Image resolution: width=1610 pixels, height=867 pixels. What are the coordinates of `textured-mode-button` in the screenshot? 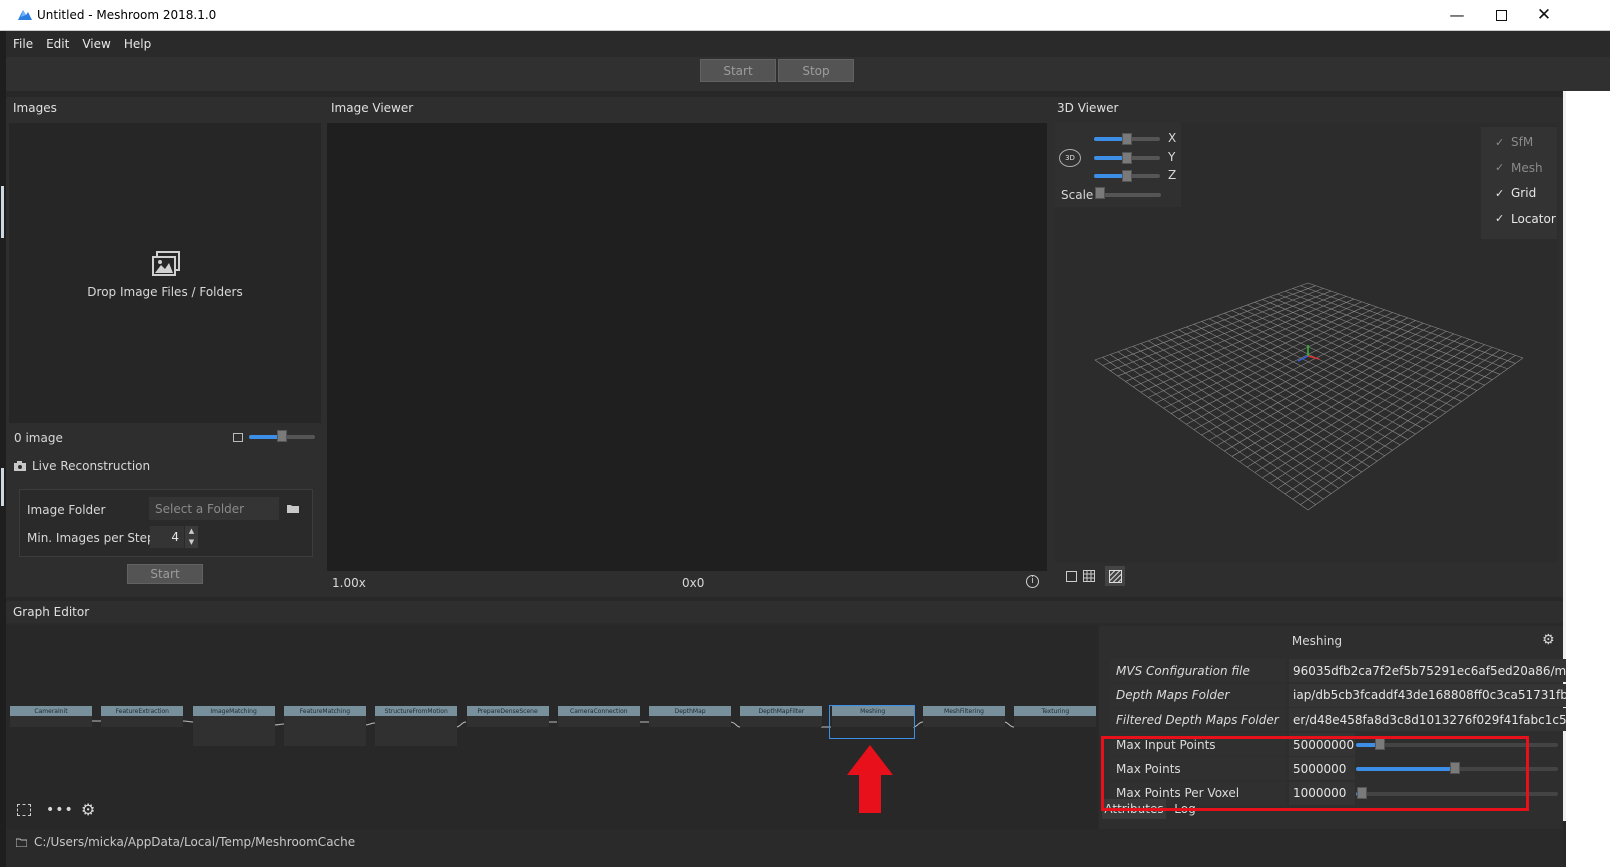 It's located at (1115, 576).